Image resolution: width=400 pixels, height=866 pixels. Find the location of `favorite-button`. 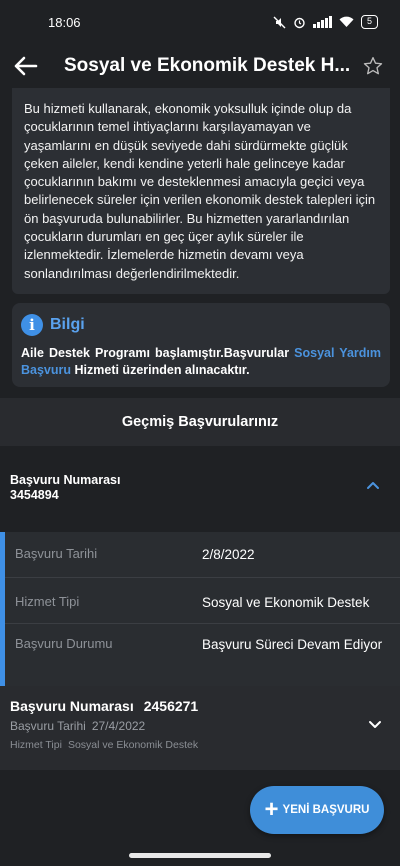

favorite-button is located at coordinates (373, 66).